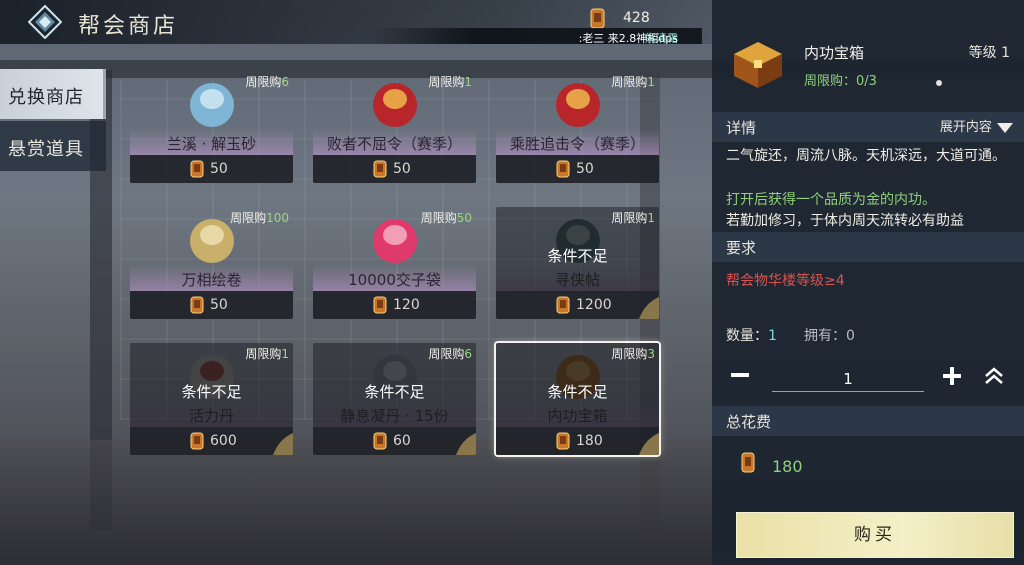  Describe the element at coordinates (537, 36) in the screenshot. I see `chat-marquee: 解清霜:老三 来2.8神相dps` at that location.